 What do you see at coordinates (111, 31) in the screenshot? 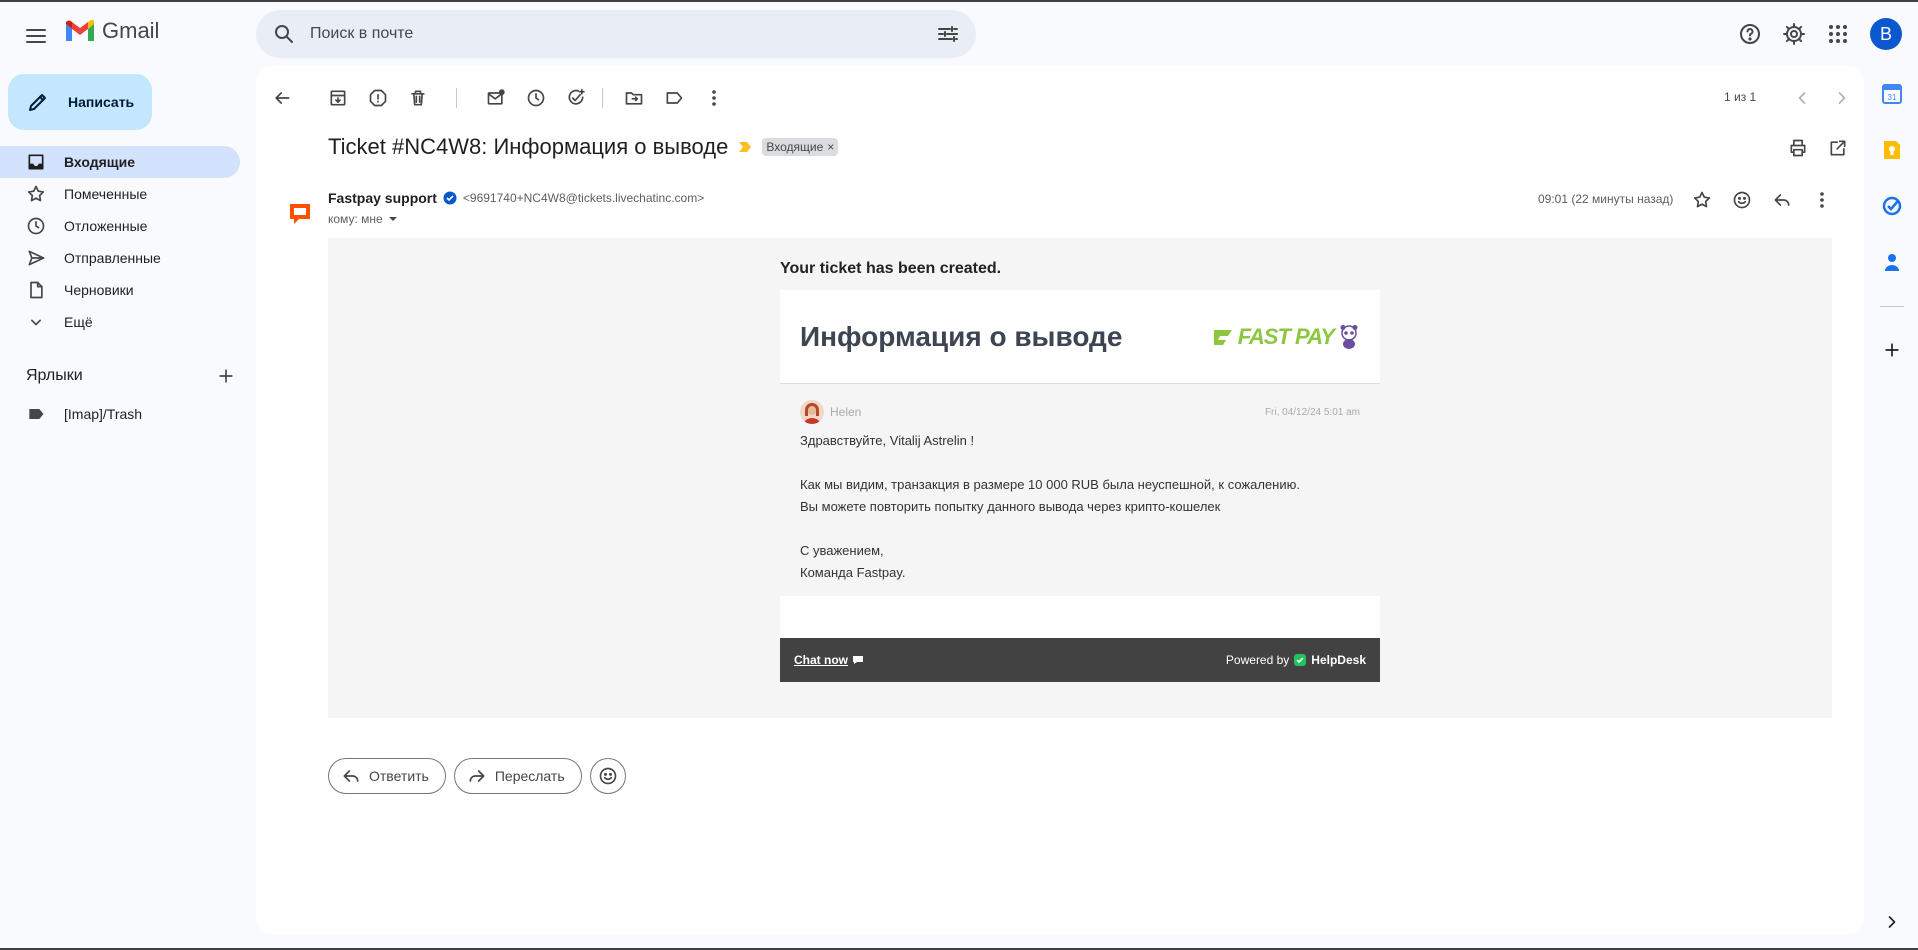
I see `gmail-logo: Gmail` at bounding box center [111, 31].